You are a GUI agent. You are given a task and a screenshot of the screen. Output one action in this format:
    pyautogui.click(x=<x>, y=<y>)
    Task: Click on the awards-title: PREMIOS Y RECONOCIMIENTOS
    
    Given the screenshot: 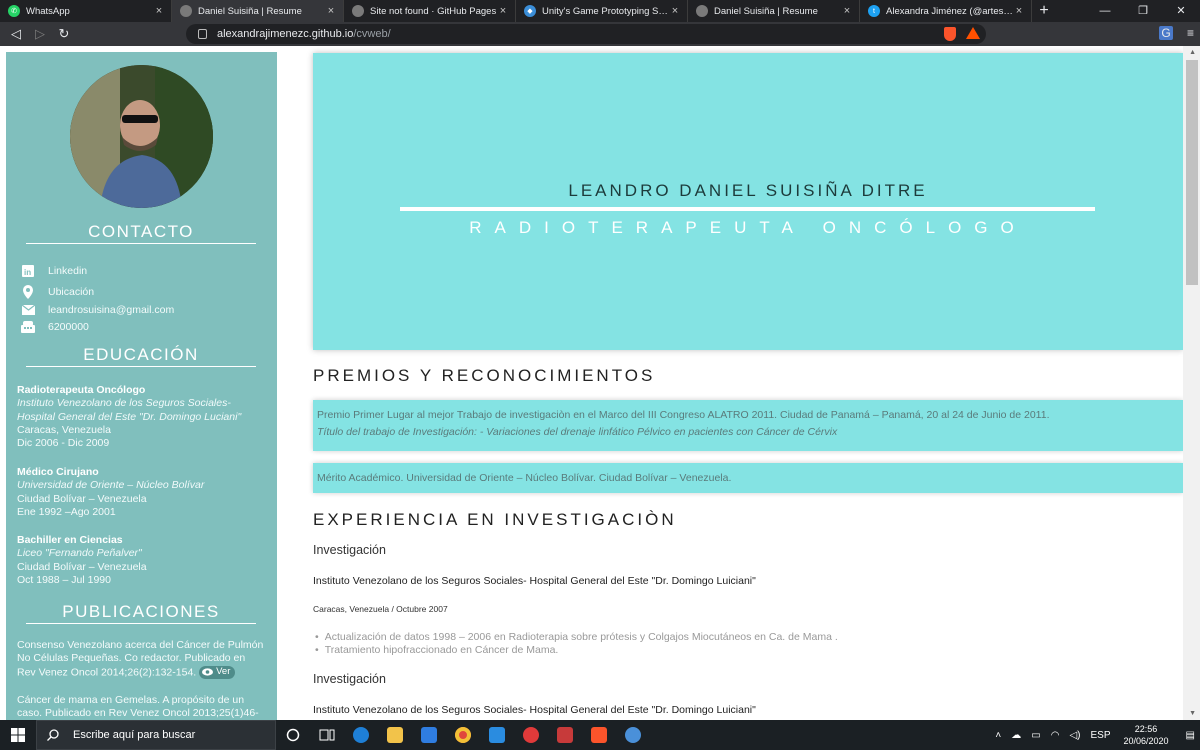 What is the action you would take?
    pyautogui.click(x=484, y=375)
    